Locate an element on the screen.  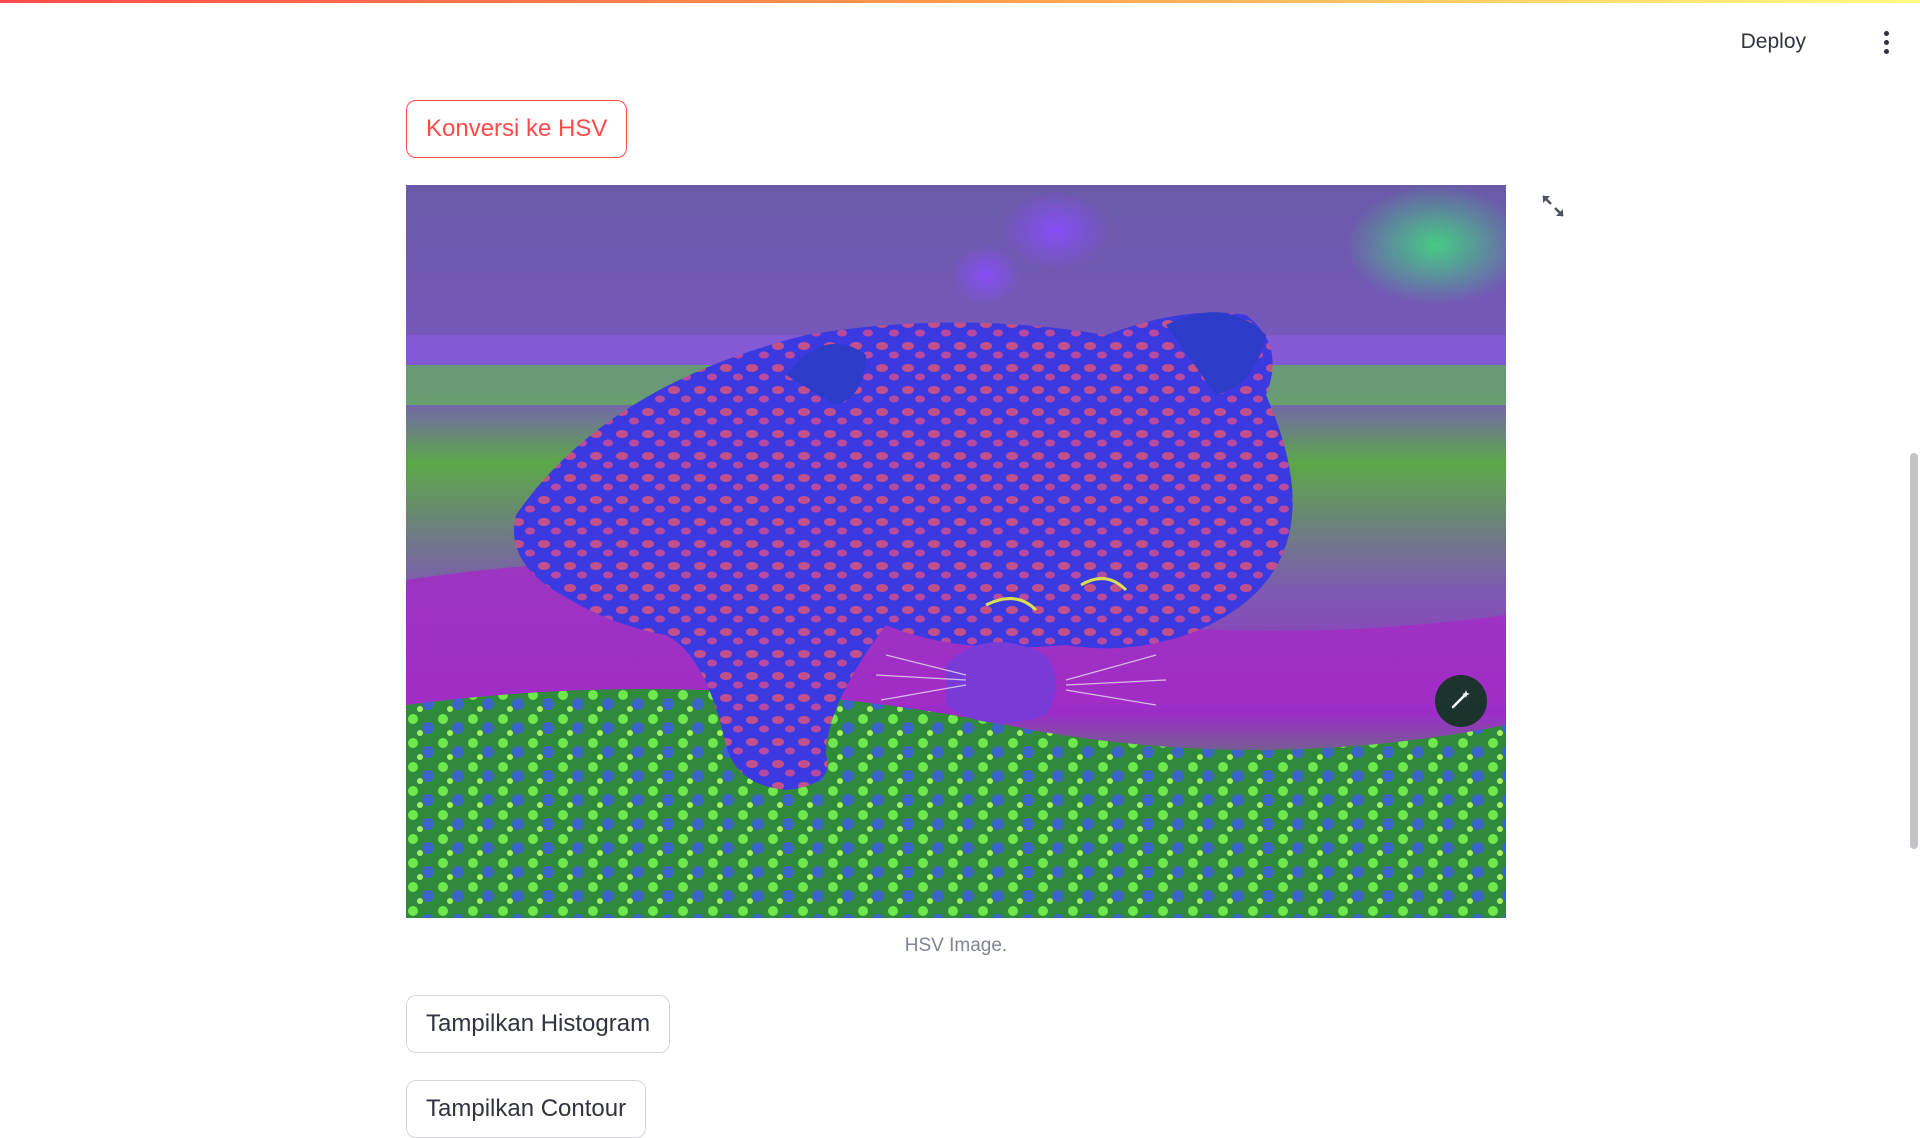
convert-hsv-button: Konversi ke HSV is located at coordinates (517, 129).